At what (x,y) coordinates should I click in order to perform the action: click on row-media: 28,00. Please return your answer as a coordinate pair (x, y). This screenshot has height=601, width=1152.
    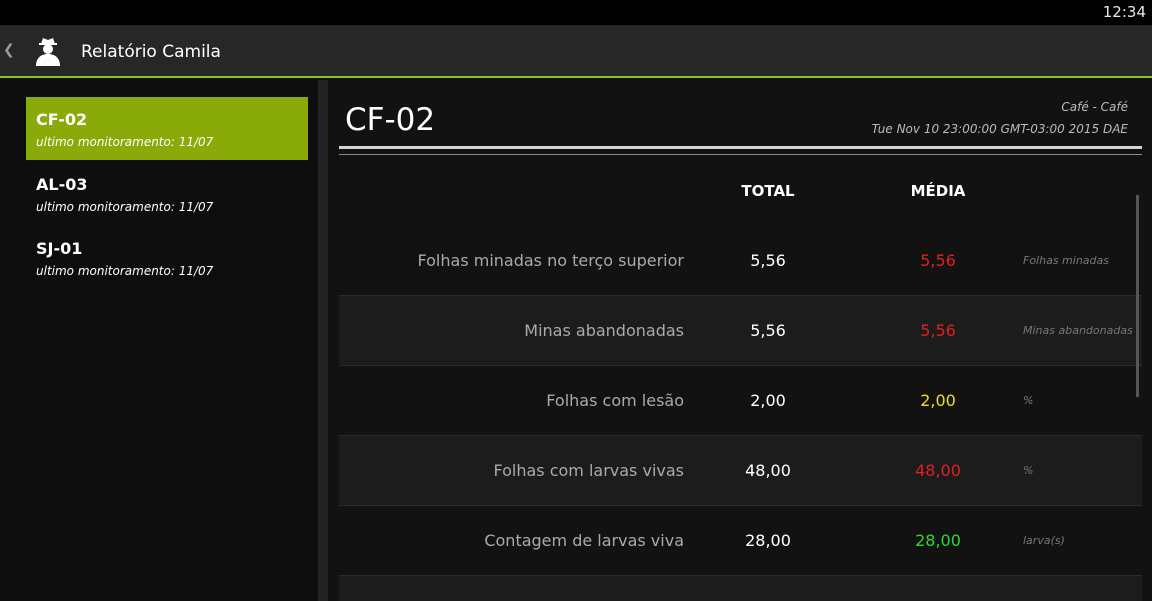
    Looking at the image, I should click on (938, 540).